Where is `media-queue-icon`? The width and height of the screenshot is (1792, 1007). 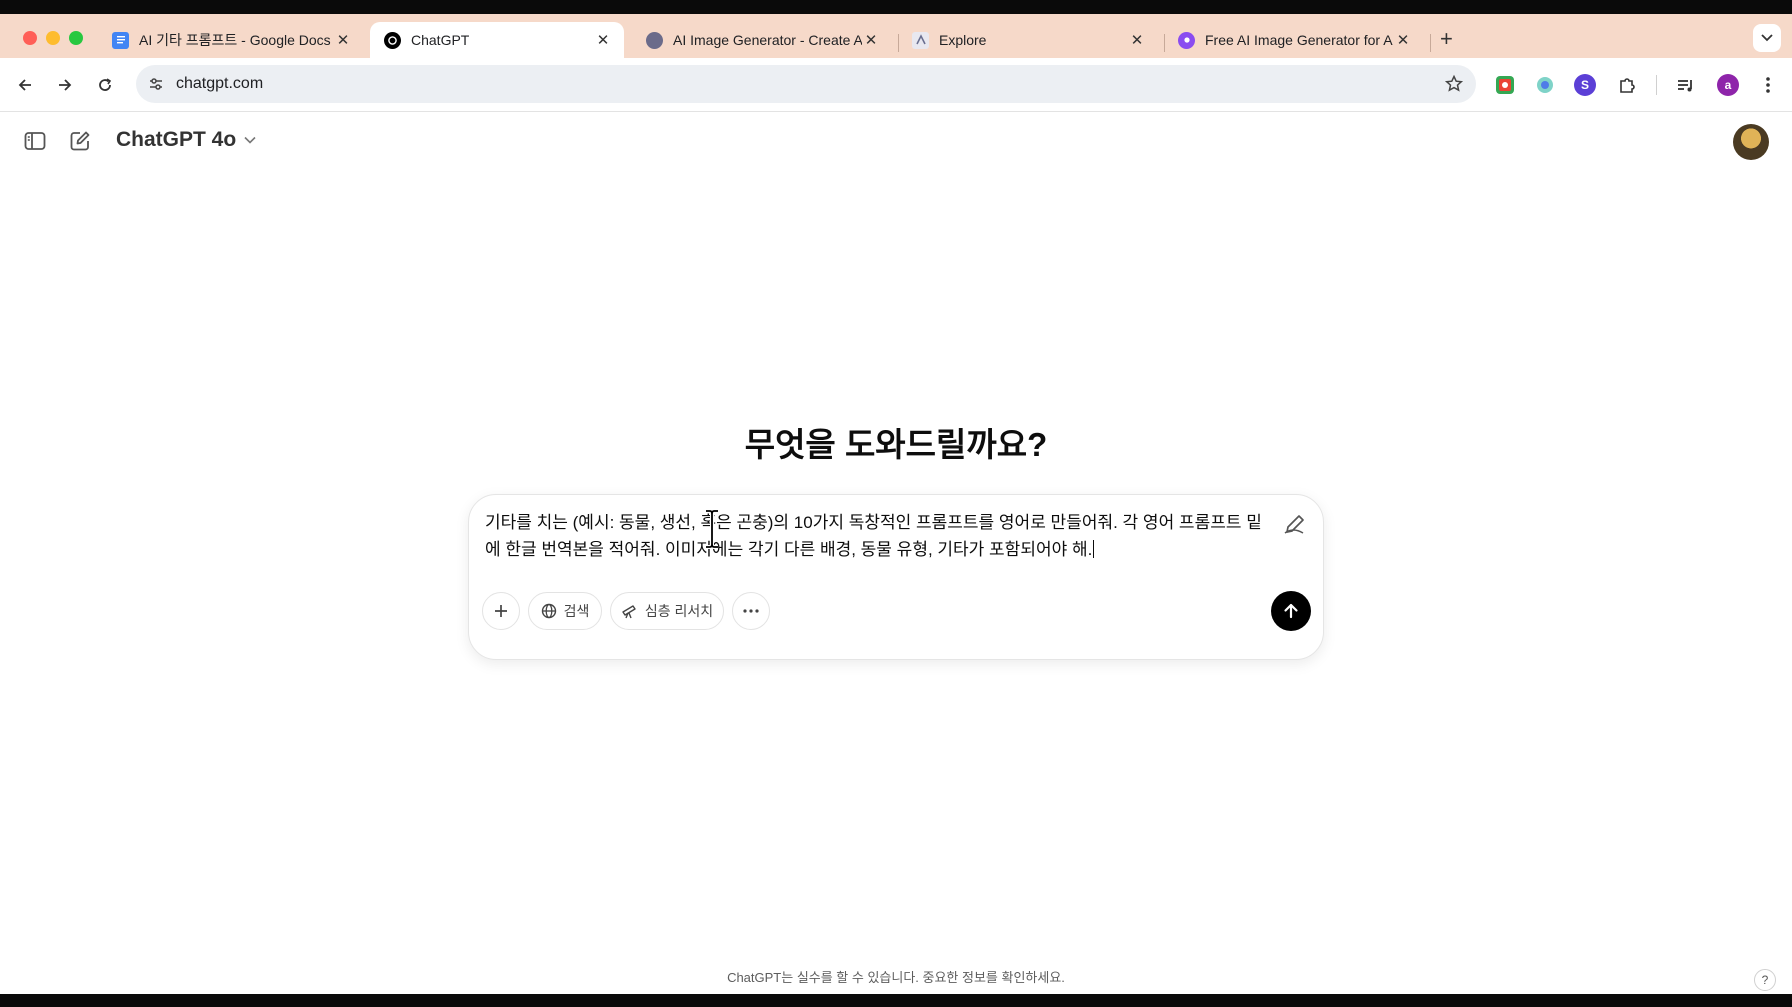
media-queue-icon is located at coordinates (1686, 85).